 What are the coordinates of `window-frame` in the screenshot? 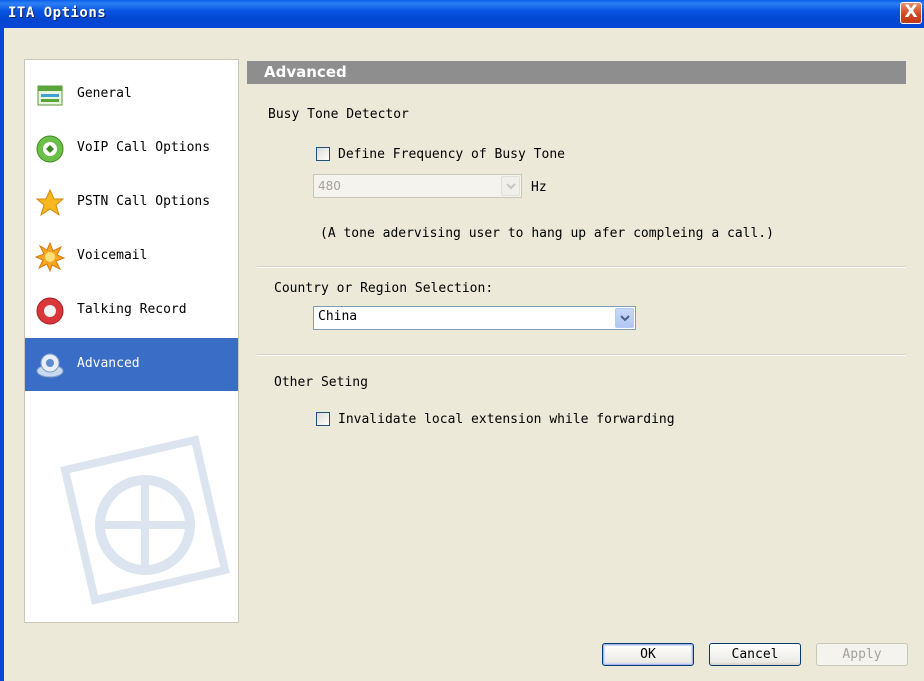 It's located at (2, 354).